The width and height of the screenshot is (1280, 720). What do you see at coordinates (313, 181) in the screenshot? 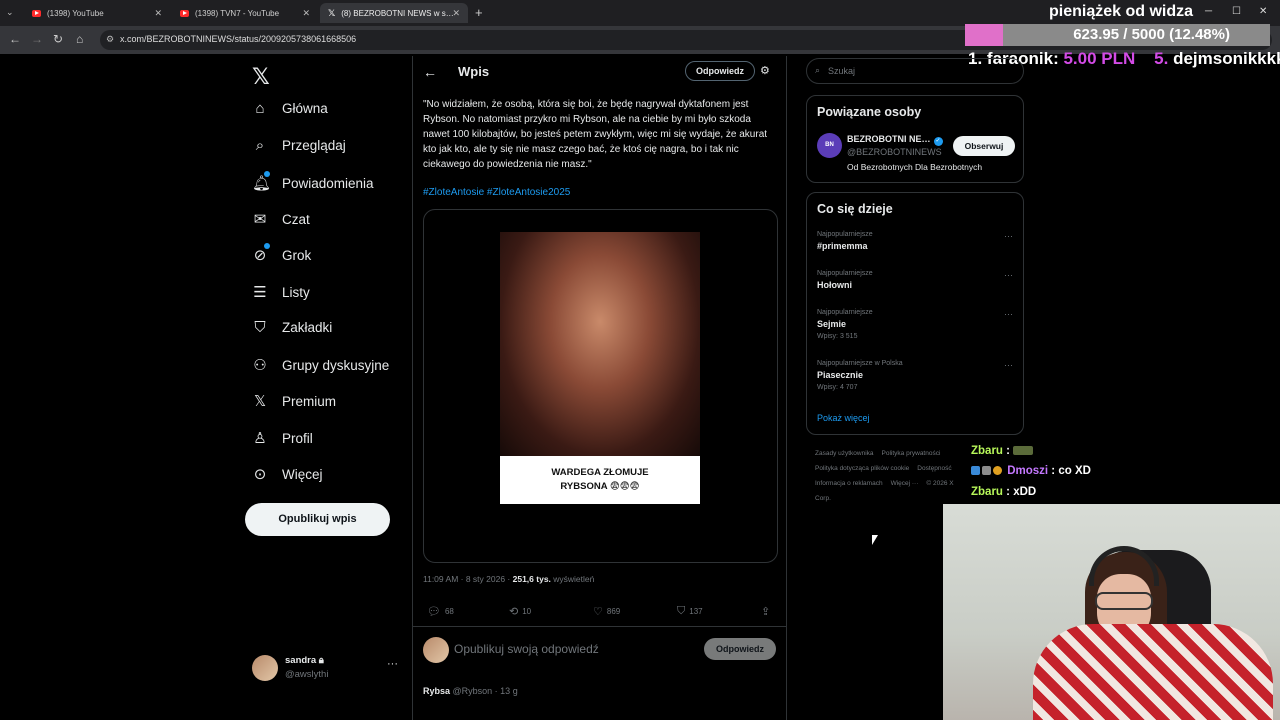
I see `sidebar-item-notifications: 🔔︎ Powiadomienia` at bounding box center [313, 181].